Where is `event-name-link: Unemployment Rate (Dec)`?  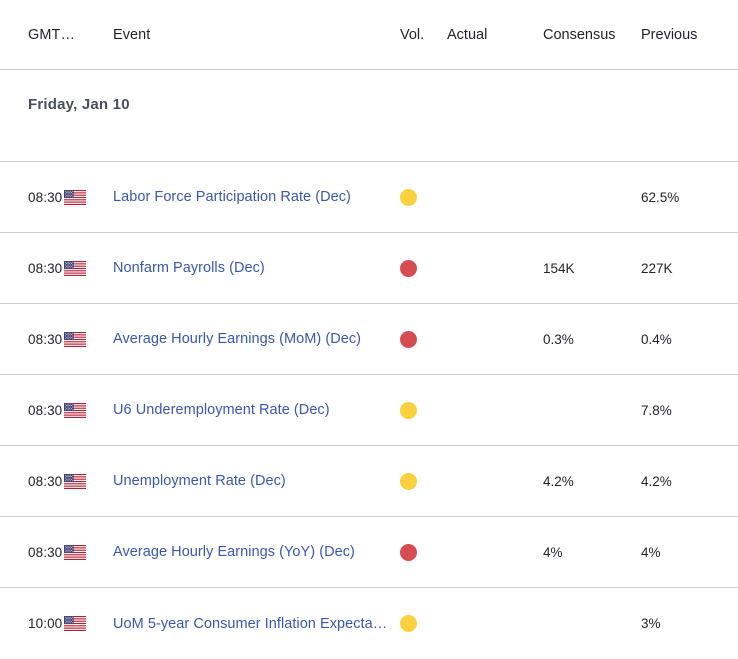
event-name-link: Unemployment Rate (Dec) is located at coordinates (263, 481).